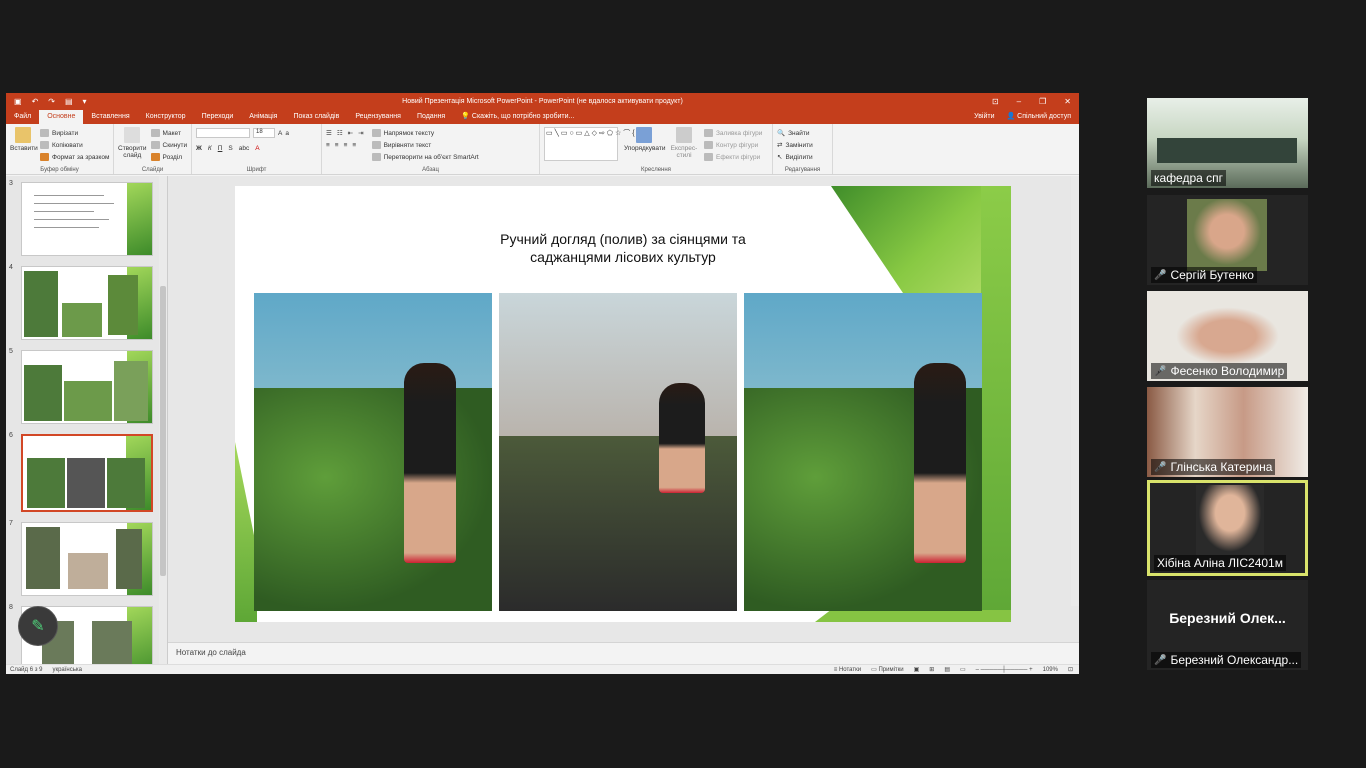 This screenshot has width=1366, height=768. What do you see at coordinates (346, 145) in the screenshot?
I see `align-right-icon: ≡` at bounding box center [346, 145].